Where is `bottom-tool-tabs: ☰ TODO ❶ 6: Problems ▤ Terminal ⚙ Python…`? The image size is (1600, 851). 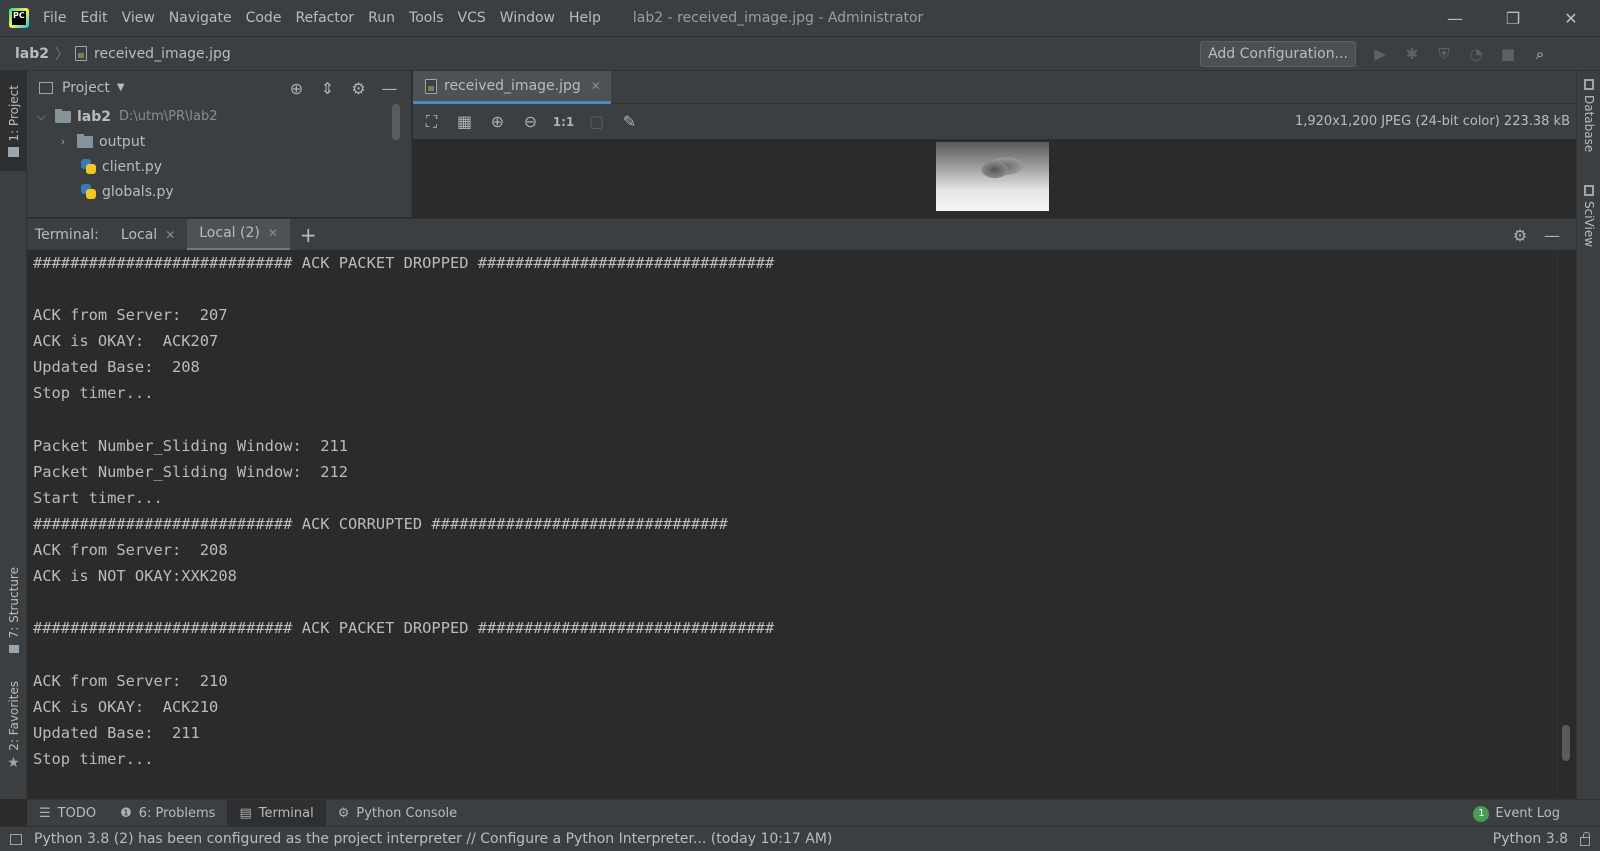 bottom-tool-tabs: ☰ TODO ❶ 6: Problems ▤ Terminal ⚙ Python… is located at coordinates (813, 813).